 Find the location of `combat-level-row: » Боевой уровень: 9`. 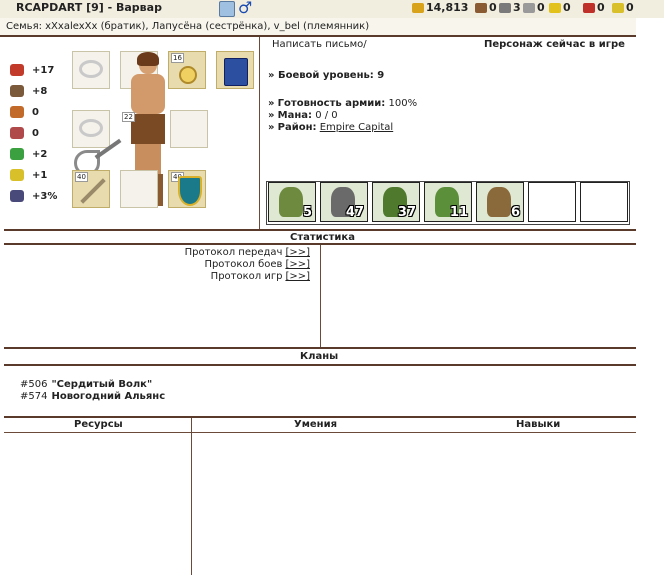

combat-level-row: » Боевой уровень: 9 is located at coordinates (326, 75).